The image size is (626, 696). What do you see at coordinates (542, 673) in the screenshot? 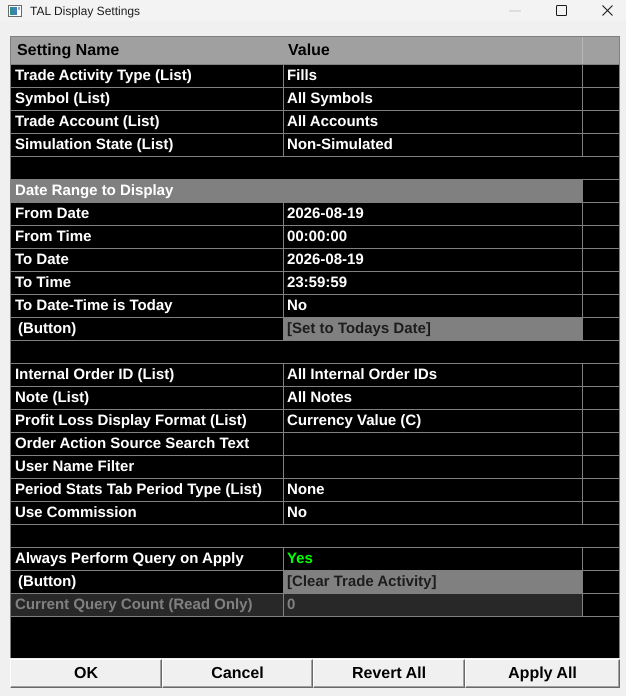
I see `dialog-button: Apply All` at bounding box center [542, 673].